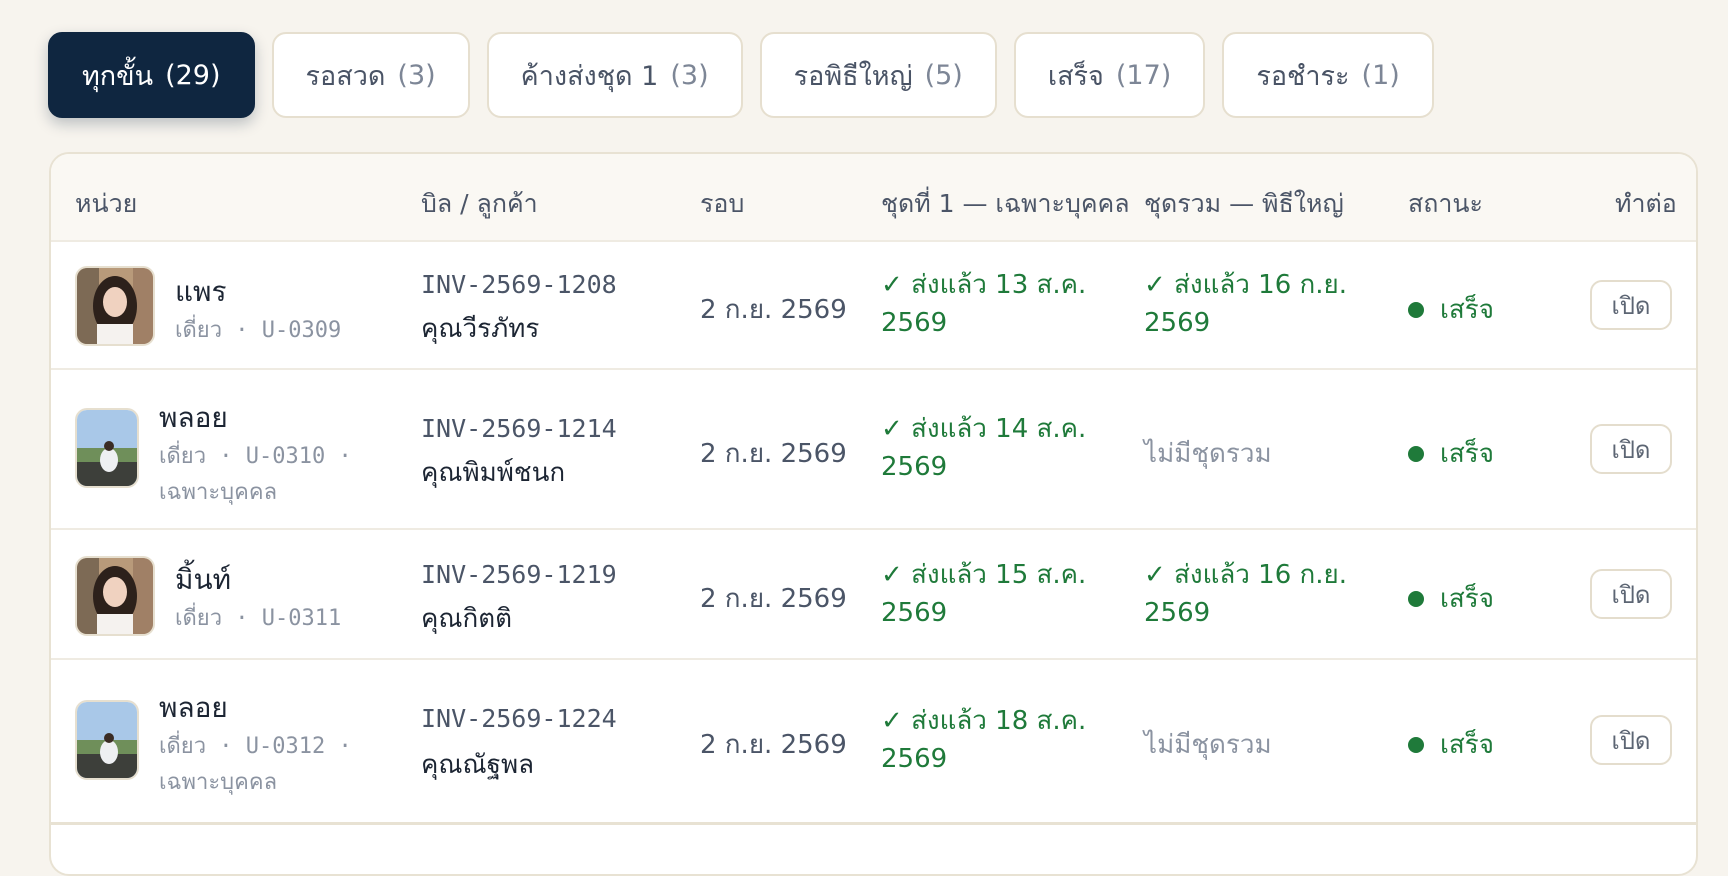 The width and height of the screenshot is (1728, 876). Describe the element at coordinates (519, 574) in the screenshot. I see `invoice-number: INV-2569-1219` at that location.